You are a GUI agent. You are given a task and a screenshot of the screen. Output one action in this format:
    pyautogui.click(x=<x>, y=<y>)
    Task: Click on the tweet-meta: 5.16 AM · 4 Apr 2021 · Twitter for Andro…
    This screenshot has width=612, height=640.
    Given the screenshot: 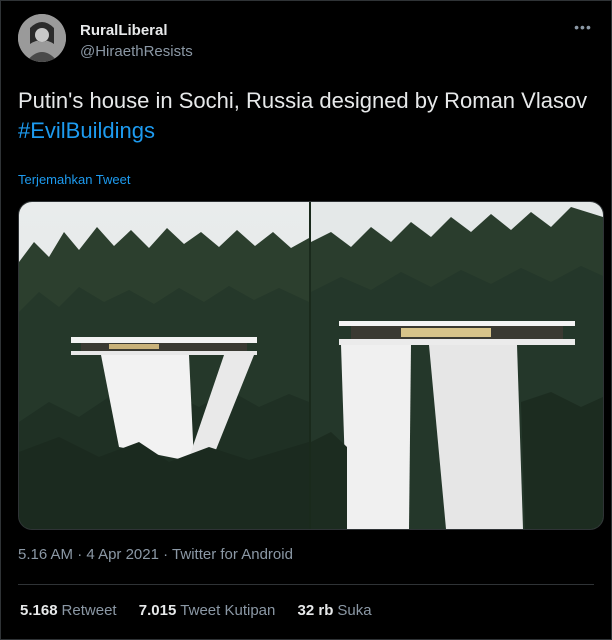 What is the action you would take?
    pyautogui.click(x=155, y=554)
    